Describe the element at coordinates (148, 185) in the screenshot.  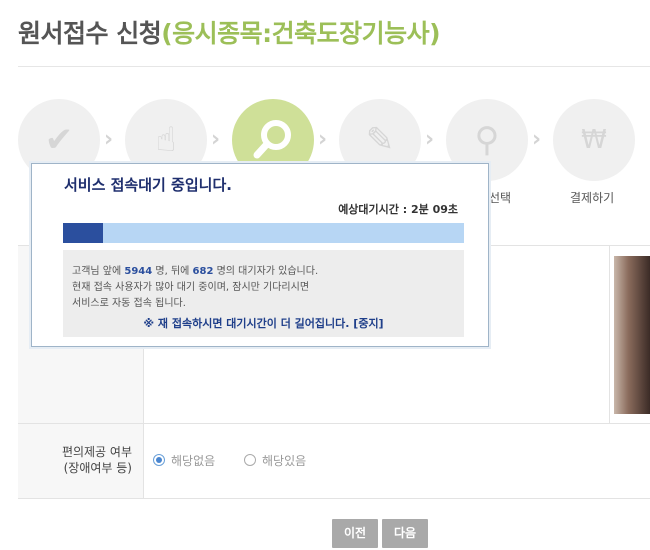
I see `dialog-title: 서비스 접속대기 중입니다.` at that location.